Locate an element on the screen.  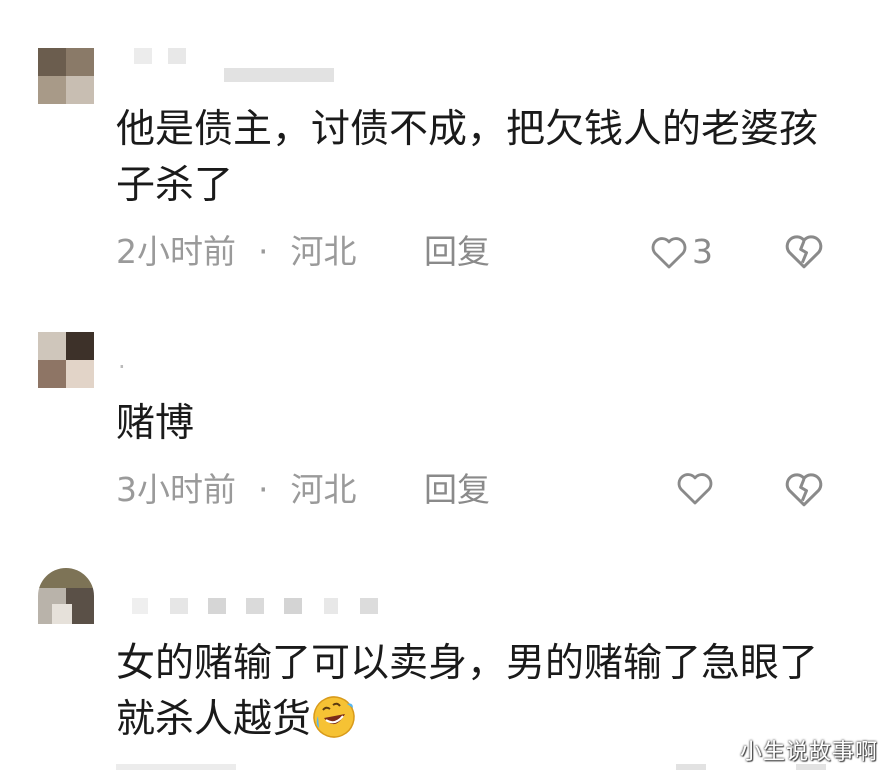
like-button: 3 is located at coordinates (681, 252).